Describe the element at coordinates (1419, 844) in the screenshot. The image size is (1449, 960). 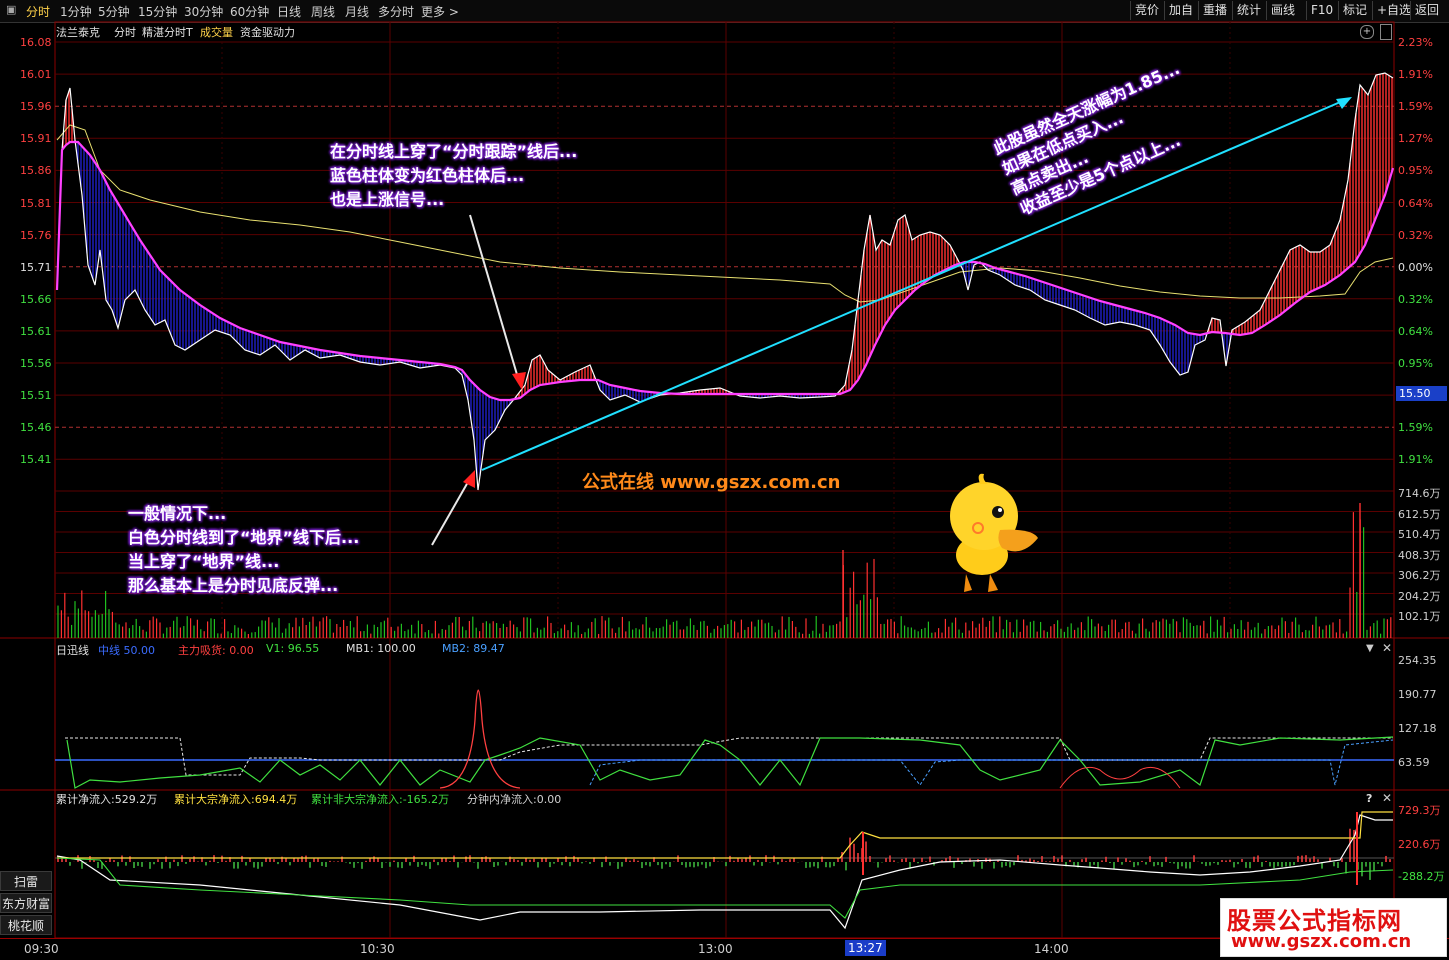
I see `indicator2-label: 220.6万` at that location.